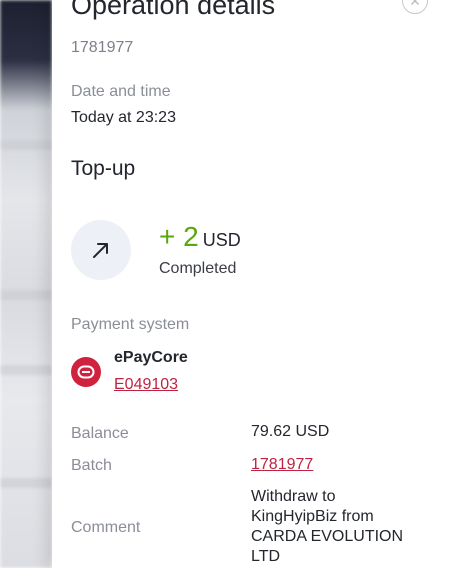  I want to click on amount-currency: USD, so click(221, 240).